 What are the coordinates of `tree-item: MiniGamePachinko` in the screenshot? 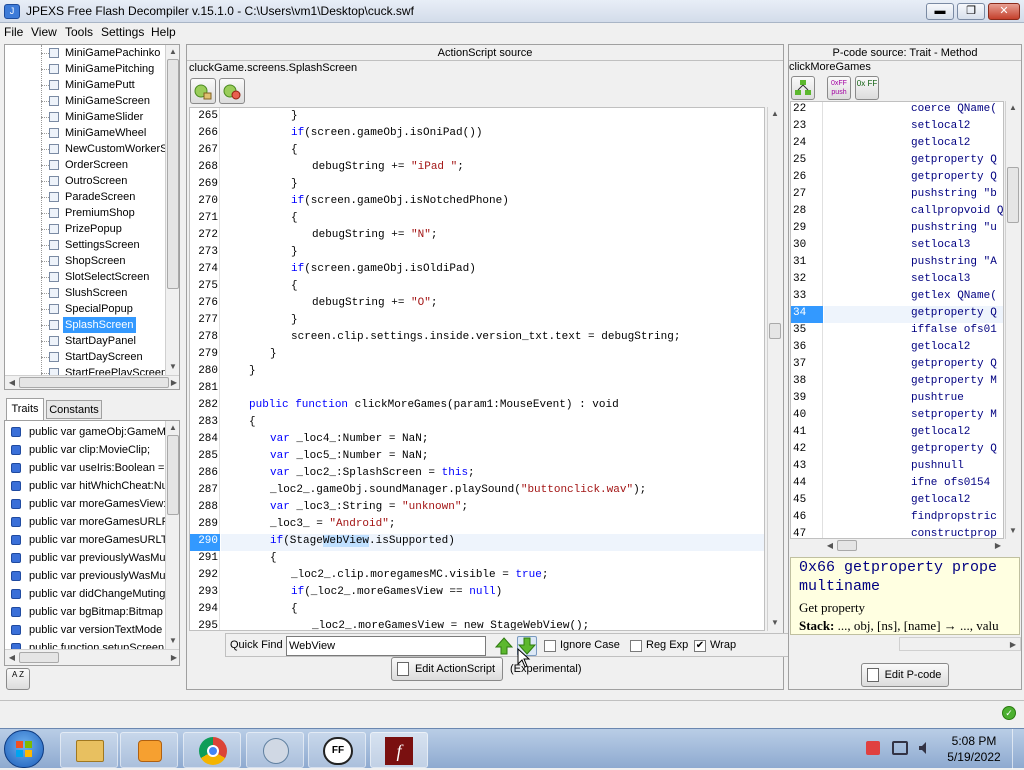 It's located at (85, 53).